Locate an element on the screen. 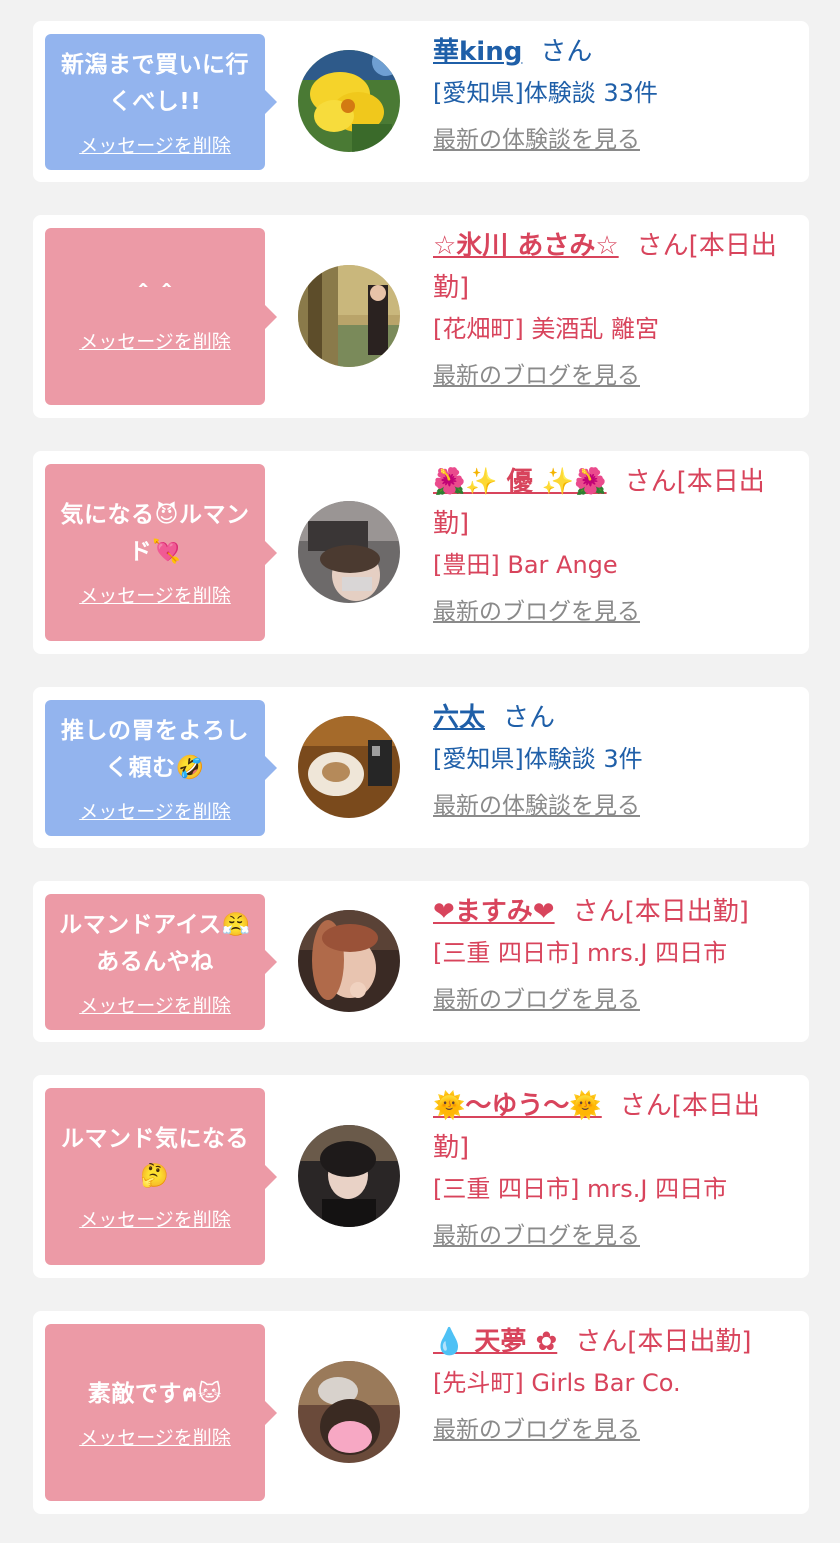 The height and width of the screenshot is (1543, 840). message-text: 素敵ですฅ🐱 is located at coordinates (155, 1393).